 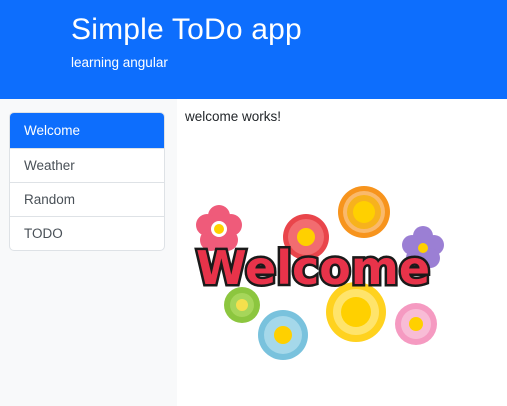 What do you see at coordinates (313, 268) in the screenshot?
I see `welcome-image-text: Welcome` at bounding box center [313, 268].